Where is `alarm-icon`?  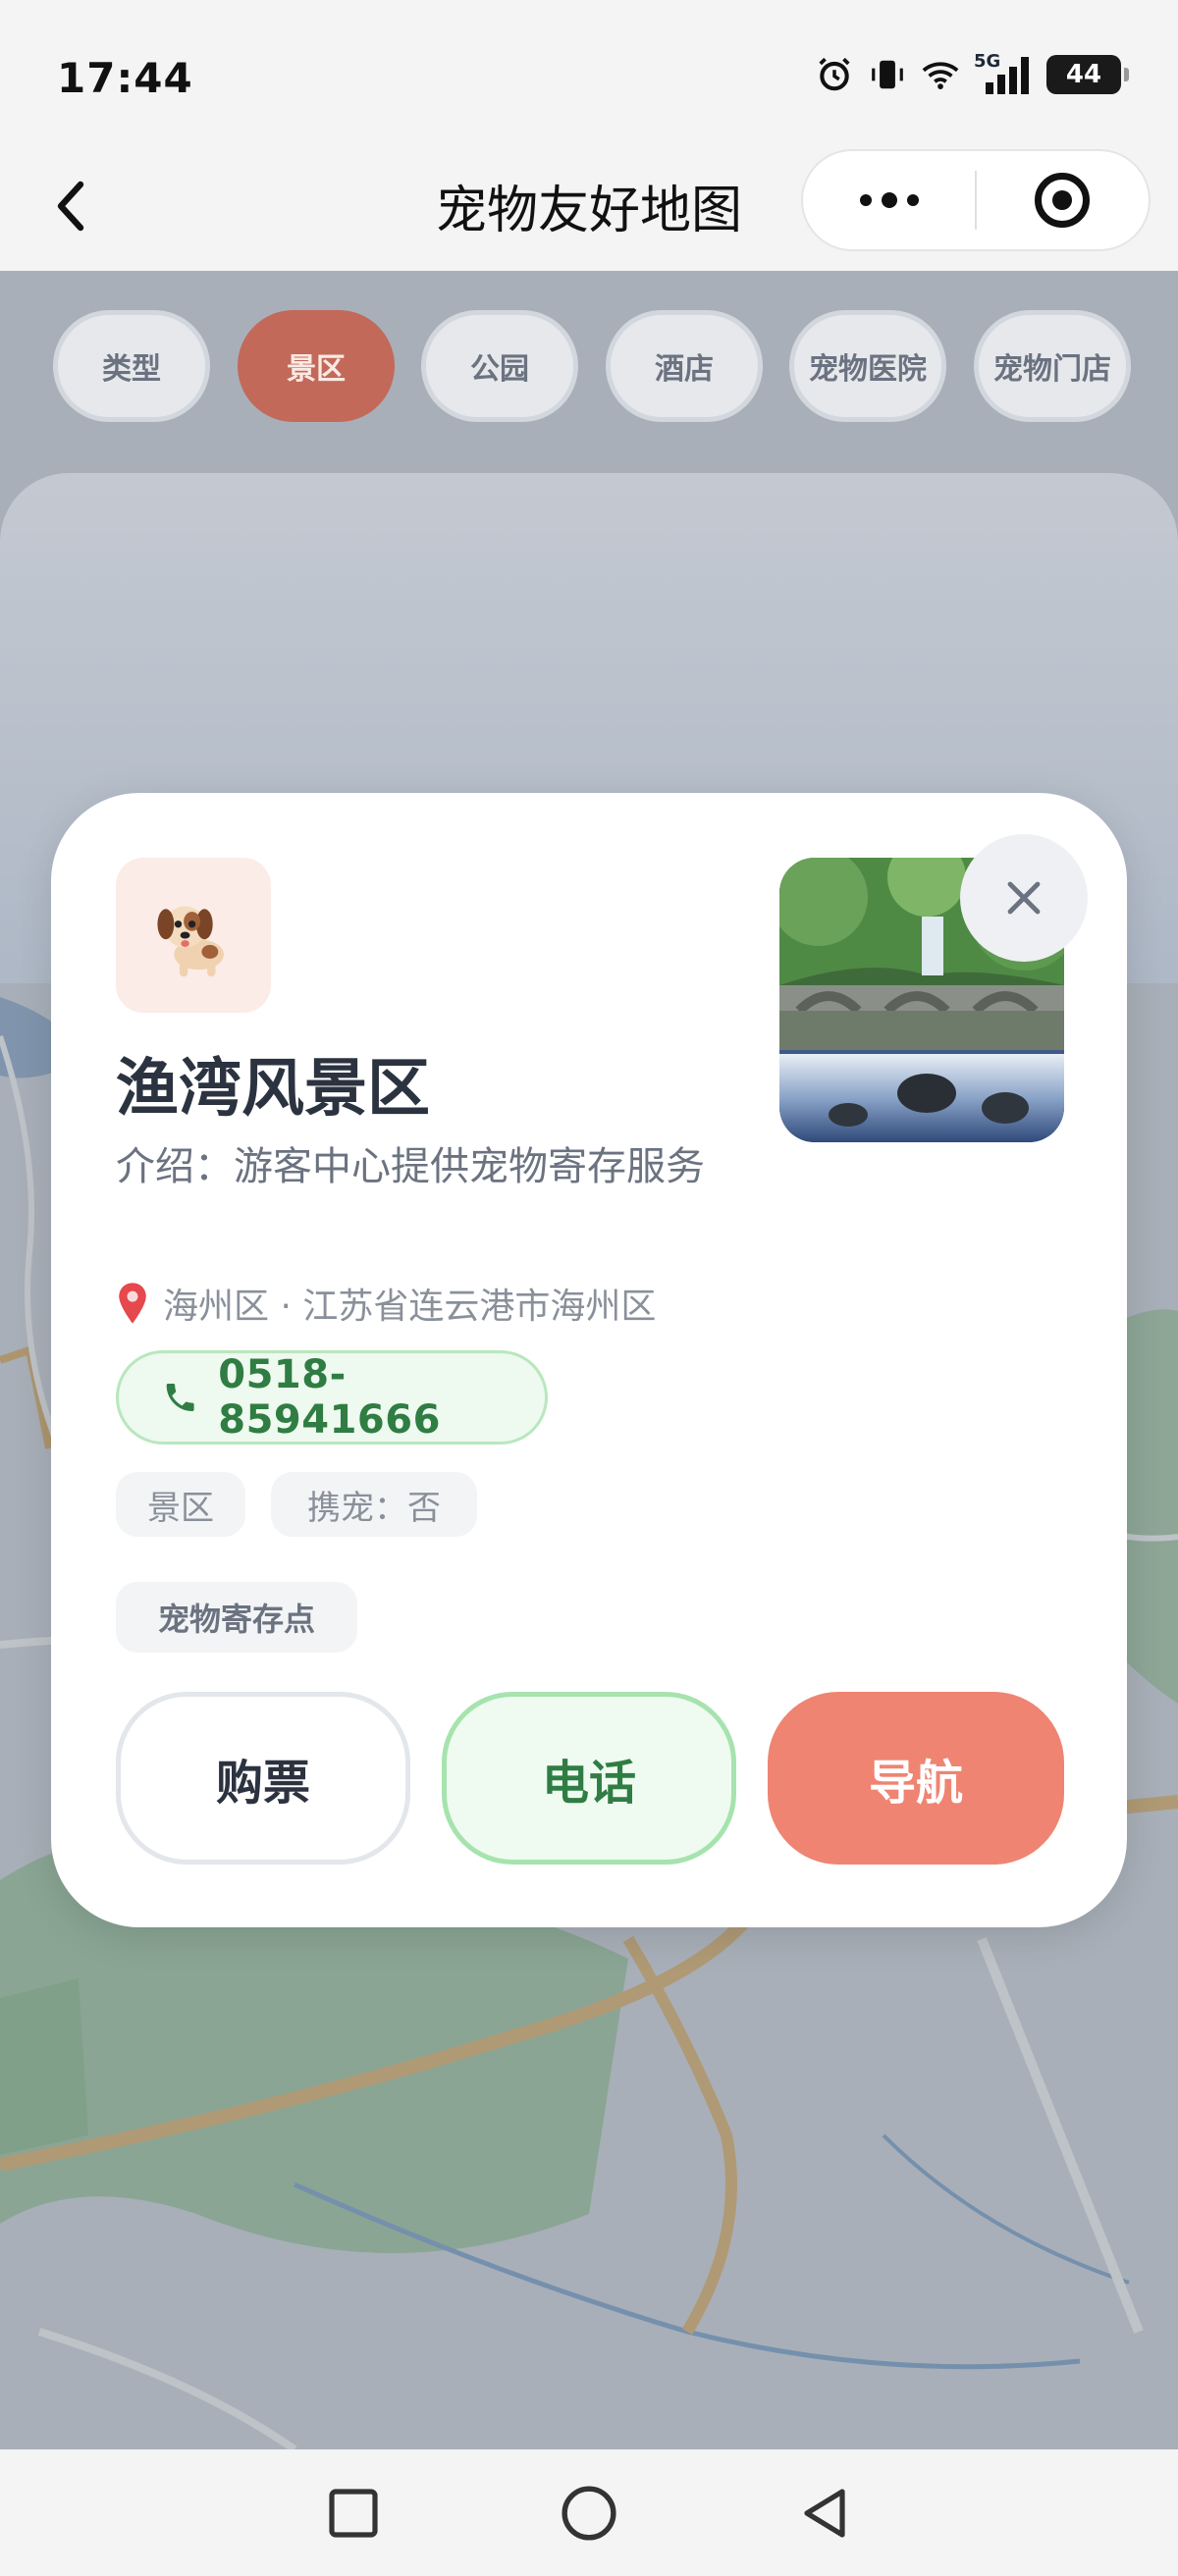 alarm-icon is located at coordinates (834, 74).